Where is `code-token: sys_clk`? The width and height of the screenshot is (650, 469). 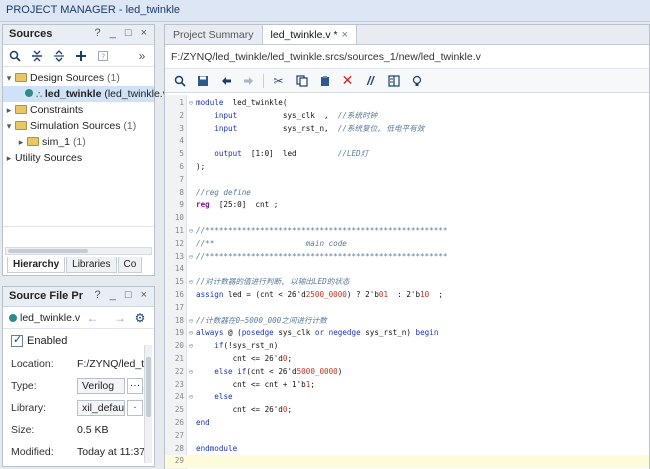
code-token: sys_clk is located at coordinates (294, 333).